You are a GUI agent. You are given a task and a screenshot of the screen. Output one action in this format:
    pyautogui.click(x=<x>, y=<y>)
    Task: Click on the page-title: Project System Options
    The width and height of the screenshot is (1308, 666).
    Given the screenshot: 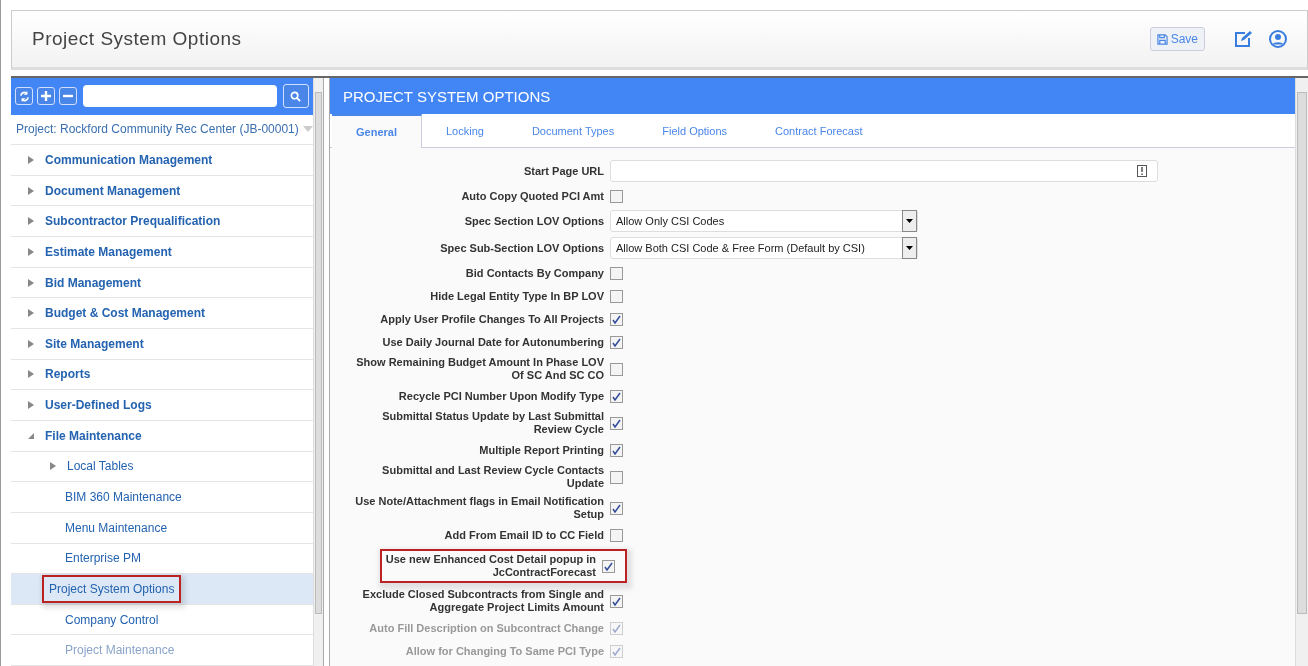 What is the action you would take?
    pyautogui.click(x=137, y=39)
    